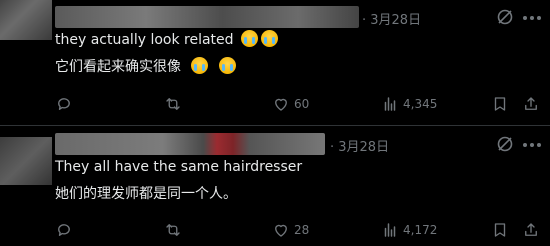 The image size is (550, 246). I want to click on post-text: 它们看起来确实很像, so click(118, 67).